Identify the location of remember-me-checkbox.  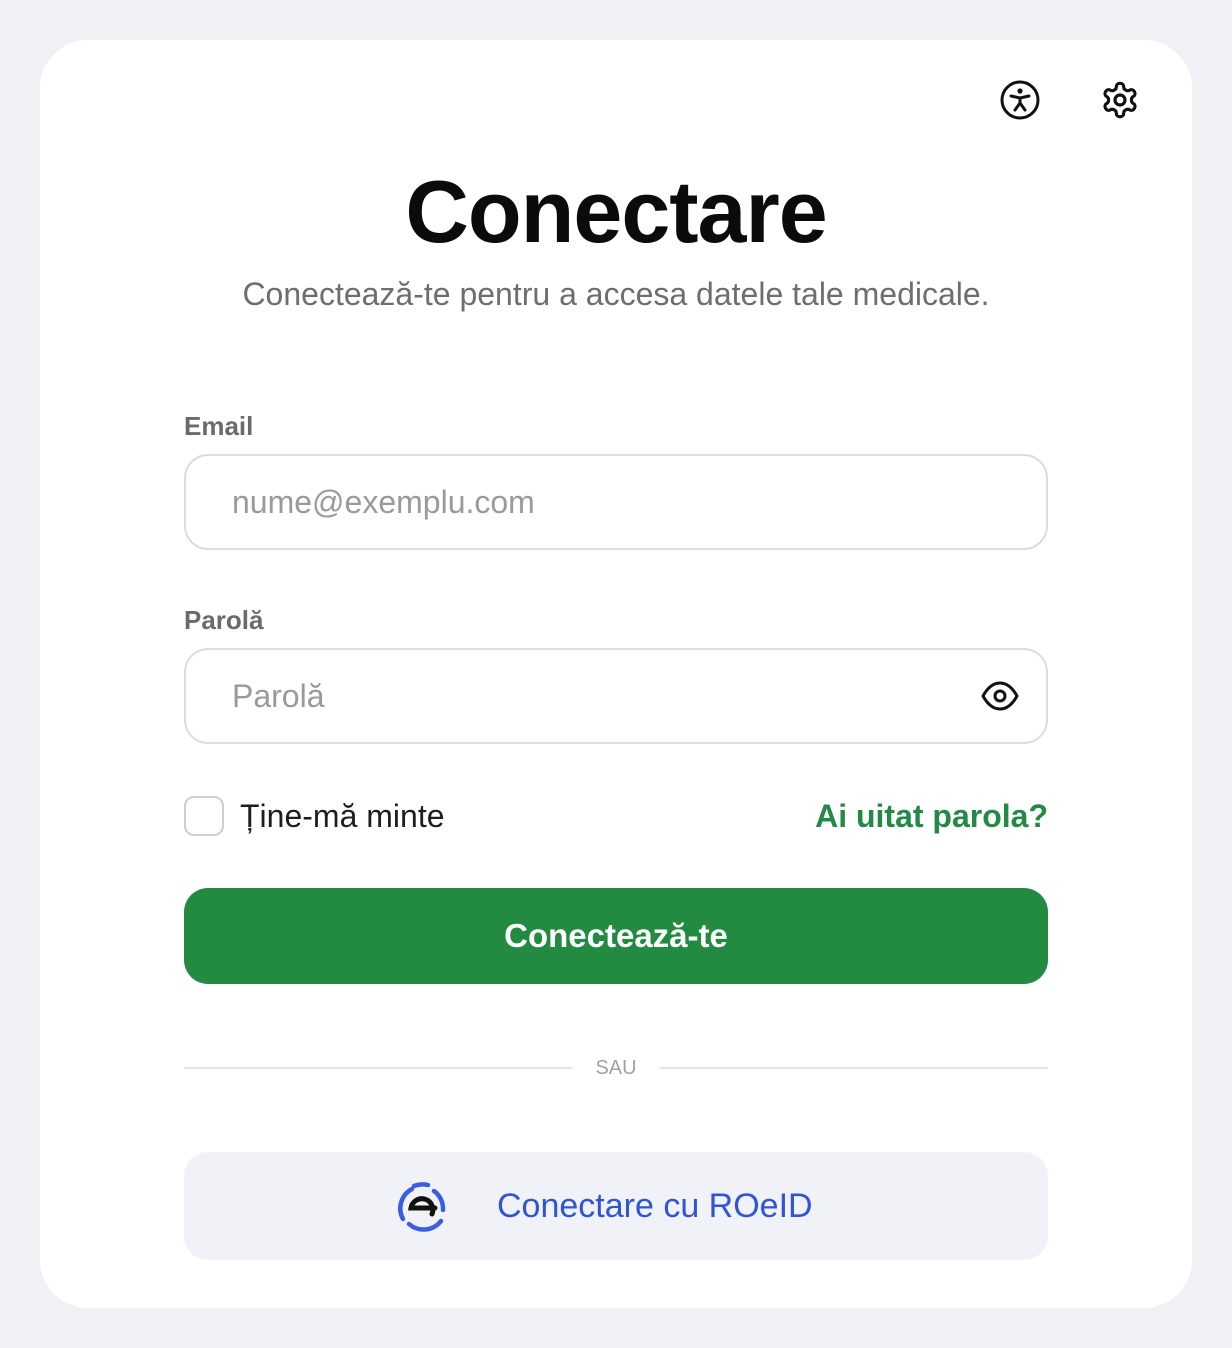
(204, 816).